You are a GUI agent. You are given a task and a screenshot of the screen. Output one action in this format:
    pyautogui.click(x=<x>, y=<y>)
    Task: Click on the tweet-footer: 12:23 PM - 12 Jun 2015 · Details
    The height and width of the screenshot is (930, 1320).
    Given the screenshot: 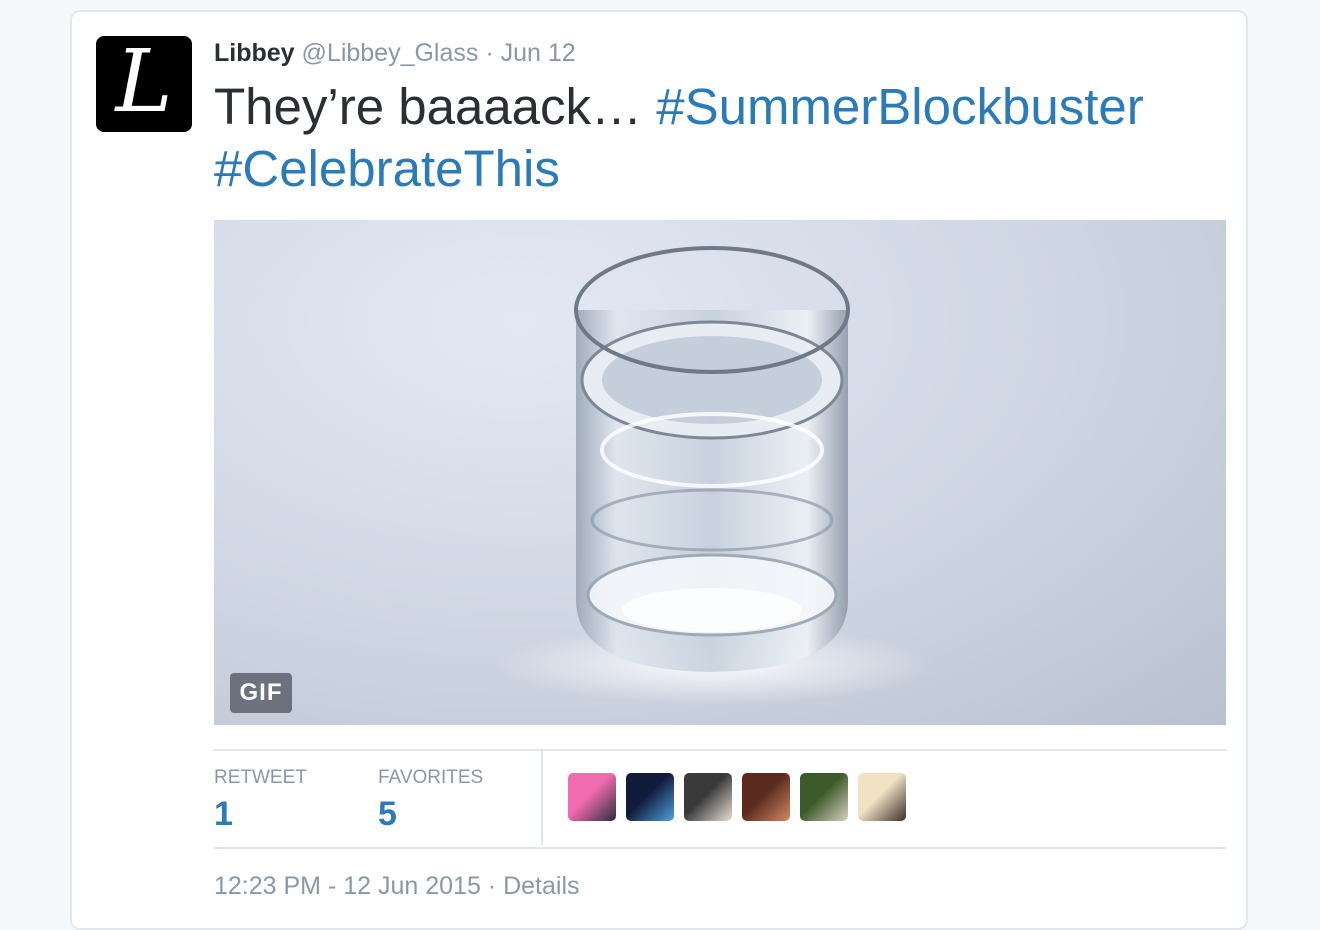 What is the action you would take?
    pyautogui.click(x=397, y=886)
    